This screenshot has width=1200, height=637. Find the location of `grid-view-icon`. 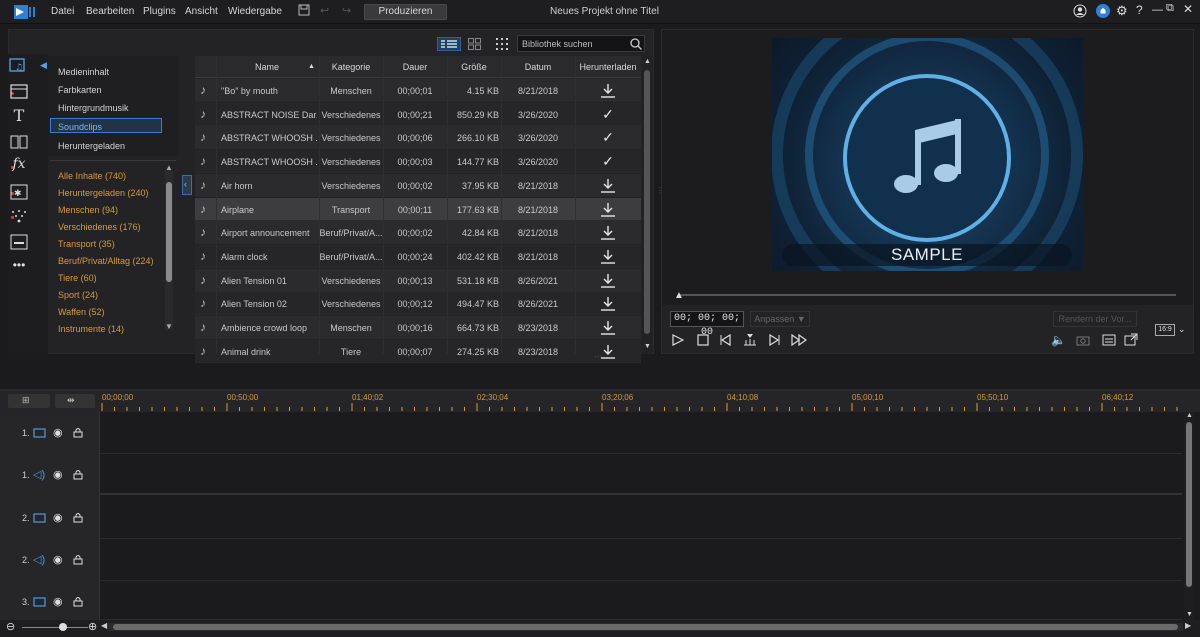

grid-view-icon is located at coordinates (474, 44).